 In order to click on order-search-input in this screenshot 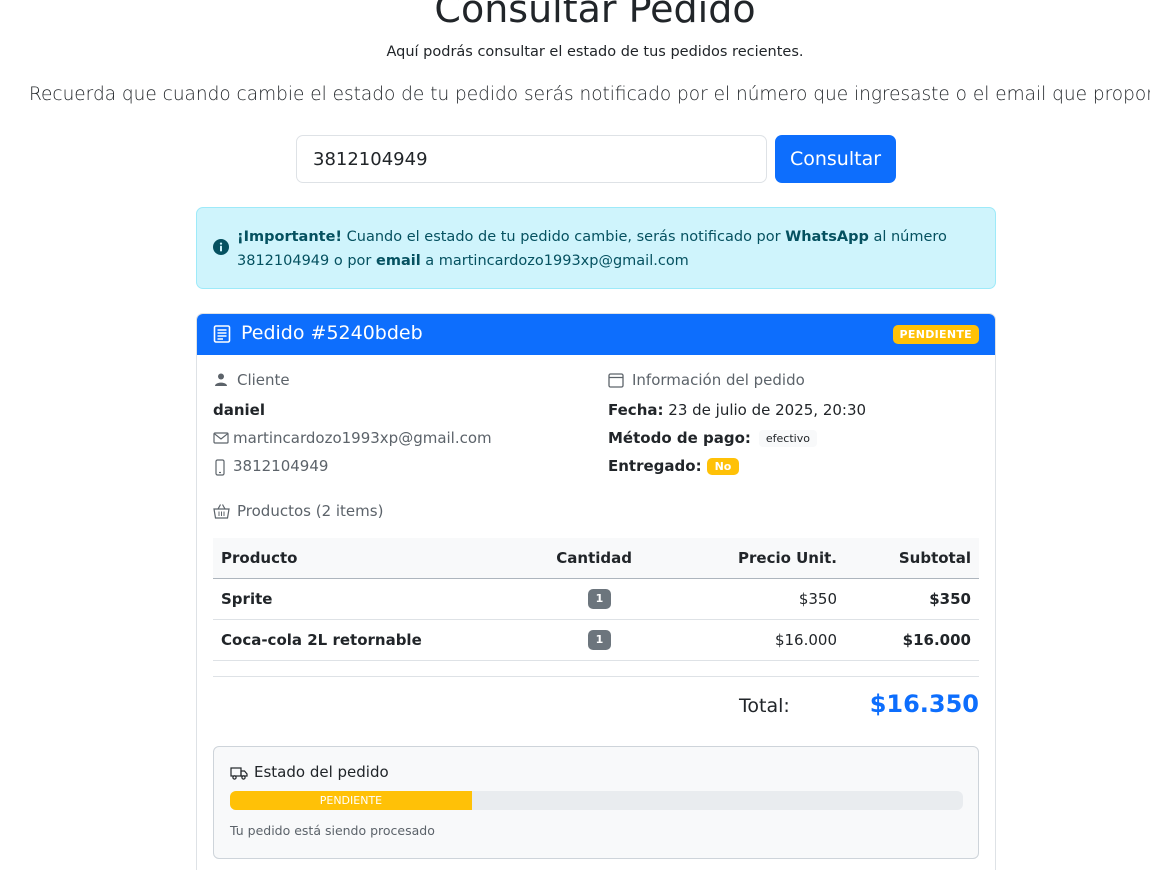, I will do `click(531, 159)`.